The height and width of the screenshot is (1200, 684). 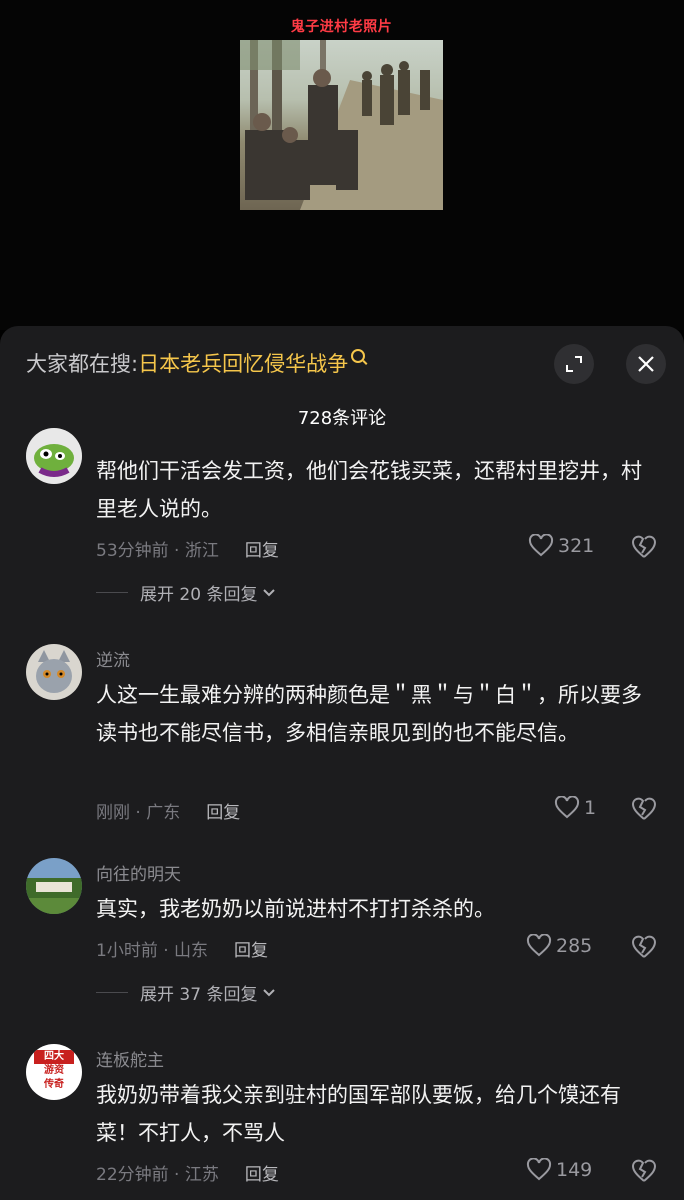 I want to click on like-button: 1, so click(x=575, y=808).